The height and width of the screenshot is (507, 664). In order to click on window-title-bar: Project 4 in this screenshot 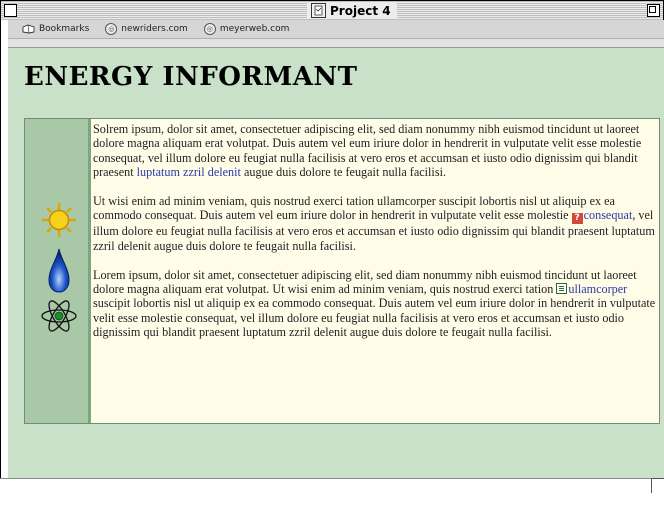, I will do `click(332, 10)`.